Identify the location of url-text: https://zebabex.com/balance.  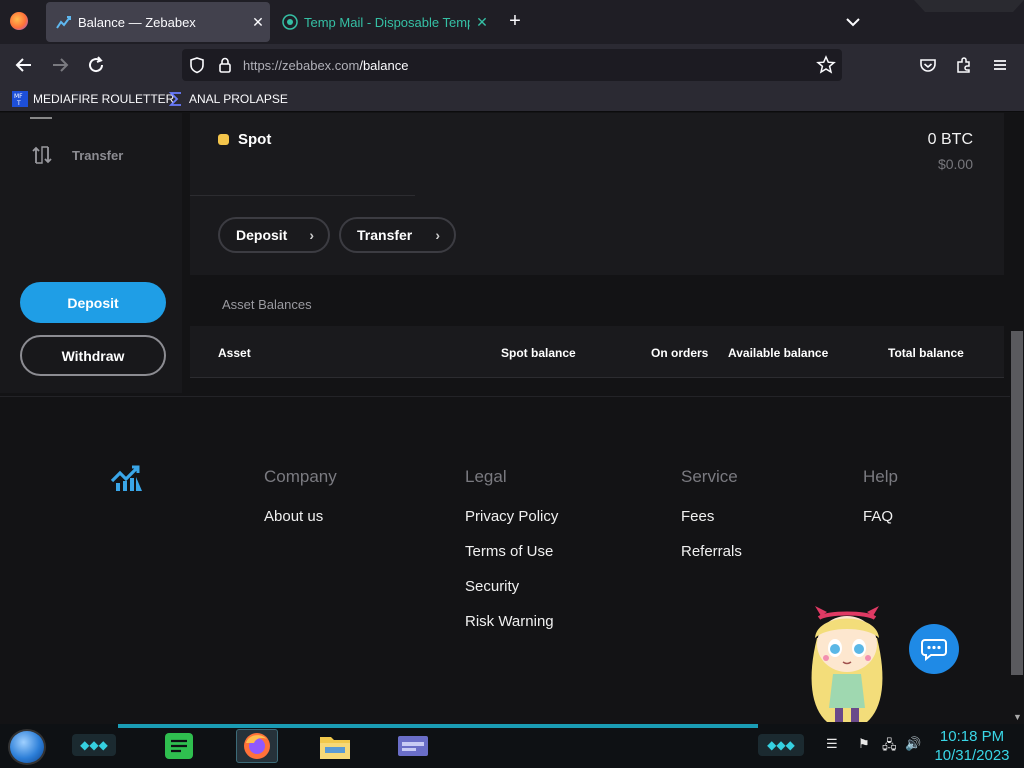
(326, 65).